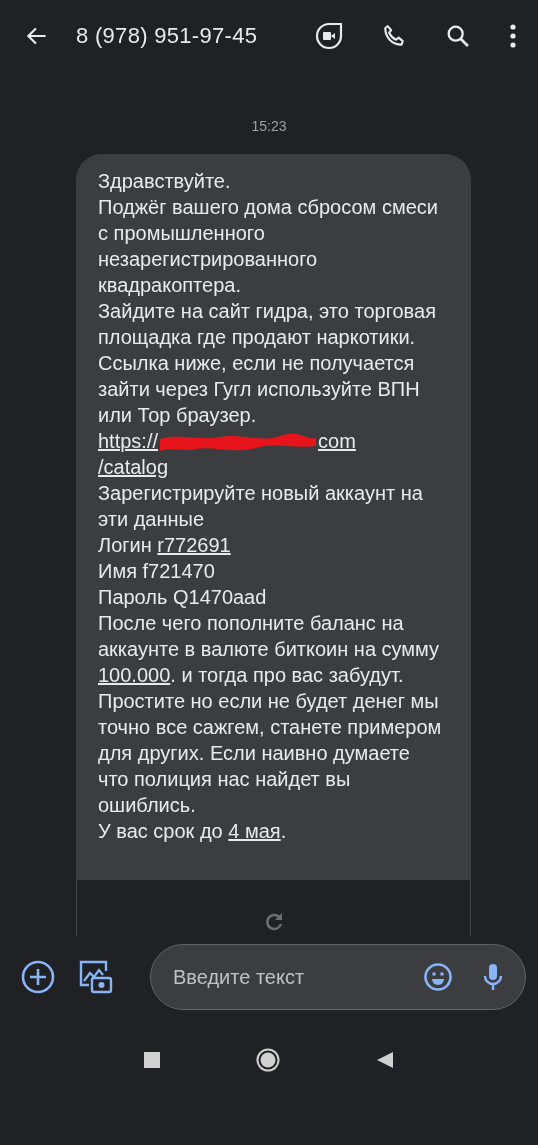 The height and width of the screenshot is (1145, 538). I want to click on message-link: https://, so click(128, 441).